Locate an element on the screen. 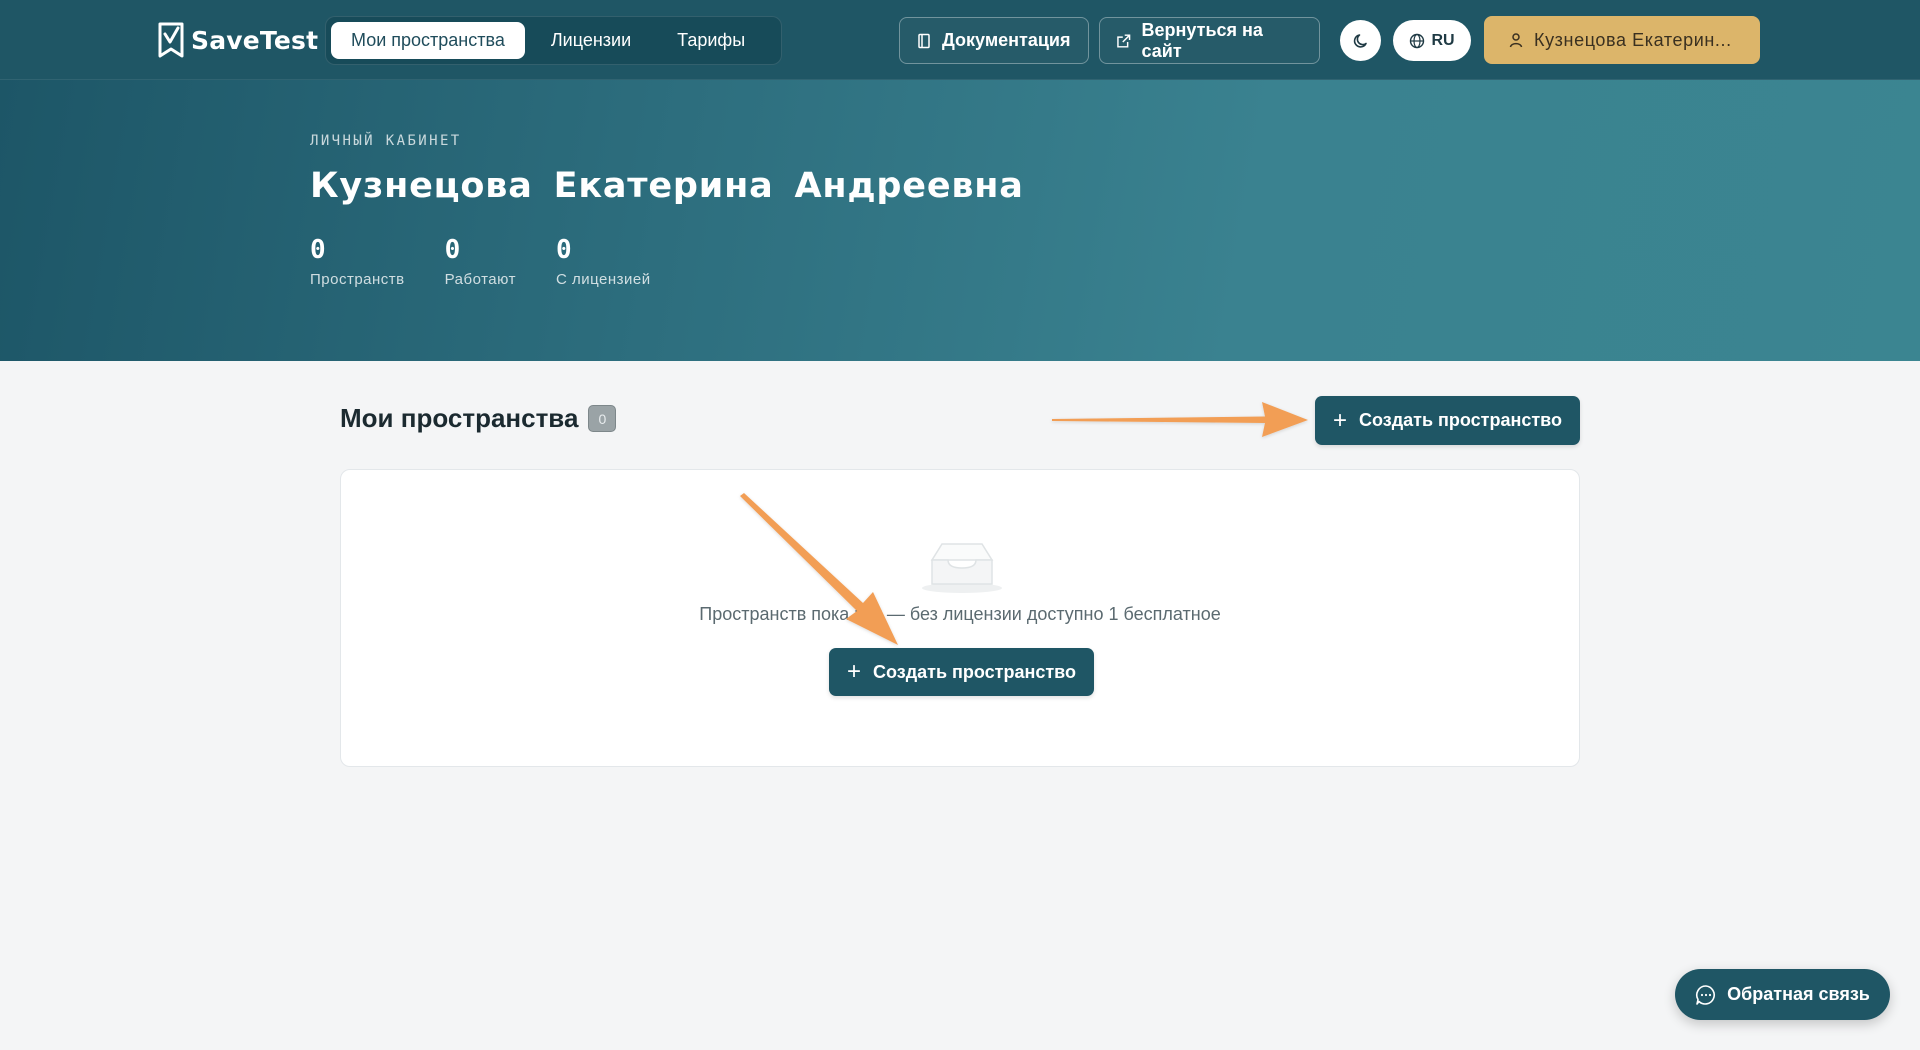 This screenshot has height=1050, width=1920. main-nav: Мои пространства Лицензии Тарифы is located at coordinates (553, 40).